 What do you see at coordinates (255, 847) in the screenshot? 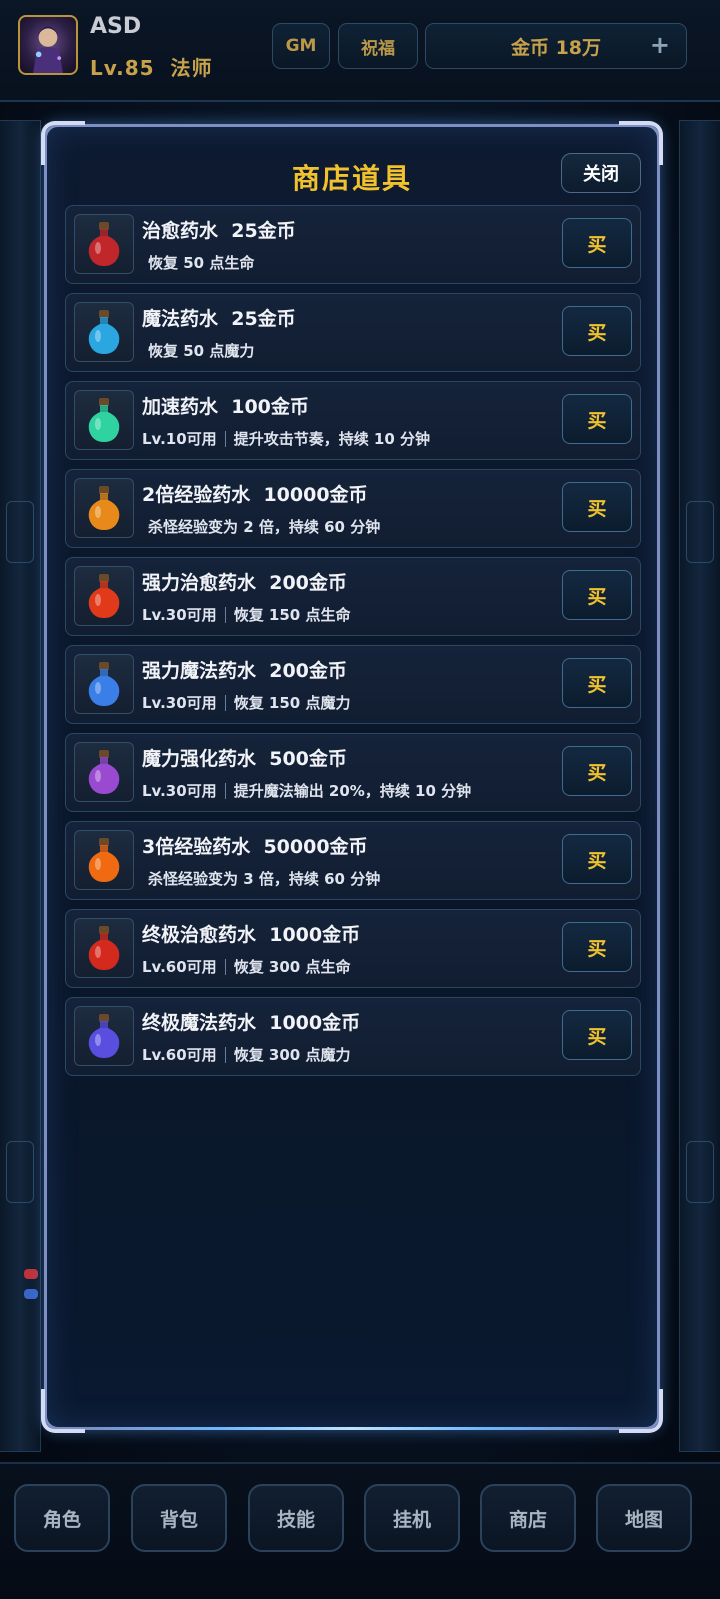
I see `item-title: 3倍经验药水 50000金币` at bounding box center [255, 847].